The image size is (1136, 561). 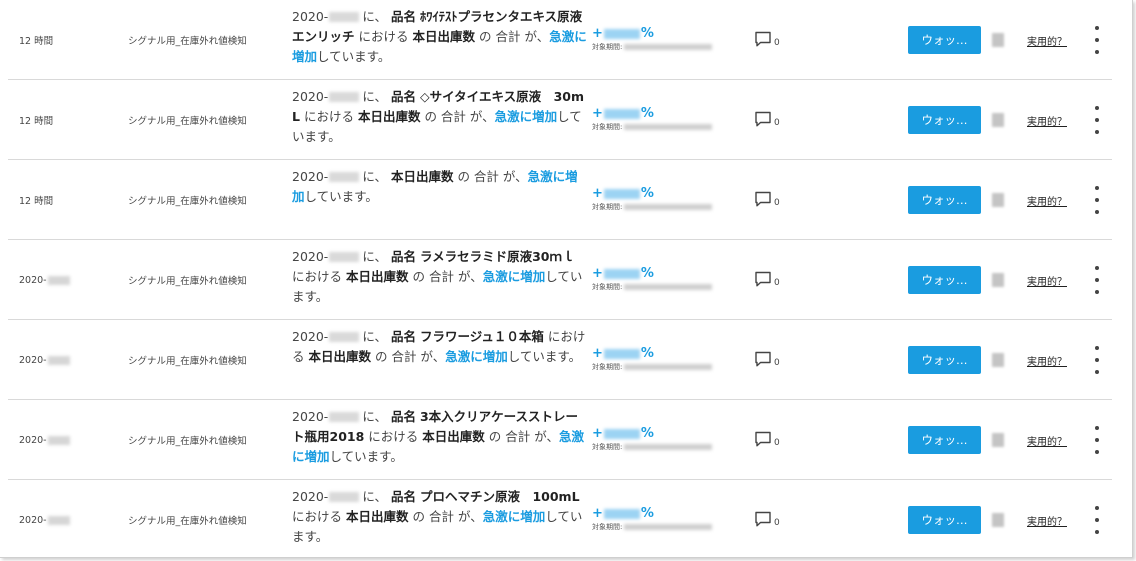 I want to click on alert-time: 12 時間, so click(x=36, y=121).